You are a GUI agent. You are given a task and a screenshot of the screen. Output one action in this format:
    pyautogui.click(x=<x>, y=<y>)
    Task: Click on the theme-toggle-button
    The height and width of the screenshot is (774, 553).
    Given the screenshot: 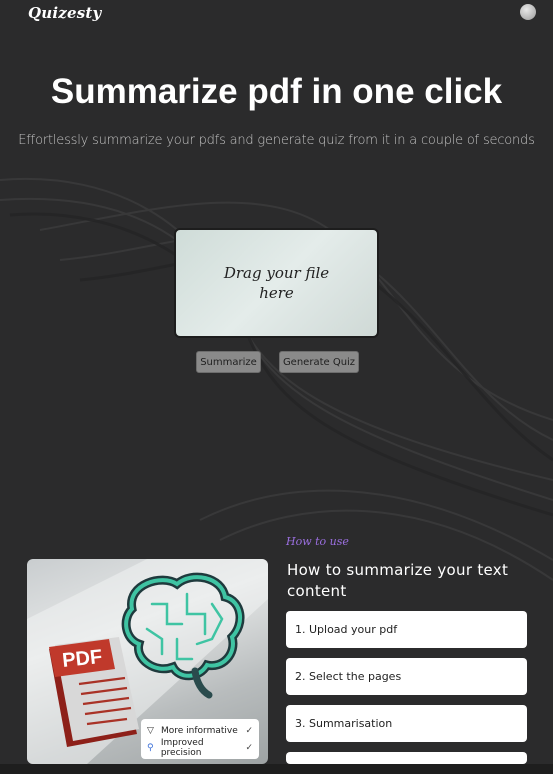 What is the action you would take?
    pyautogui.click(x=528, y=12)
    